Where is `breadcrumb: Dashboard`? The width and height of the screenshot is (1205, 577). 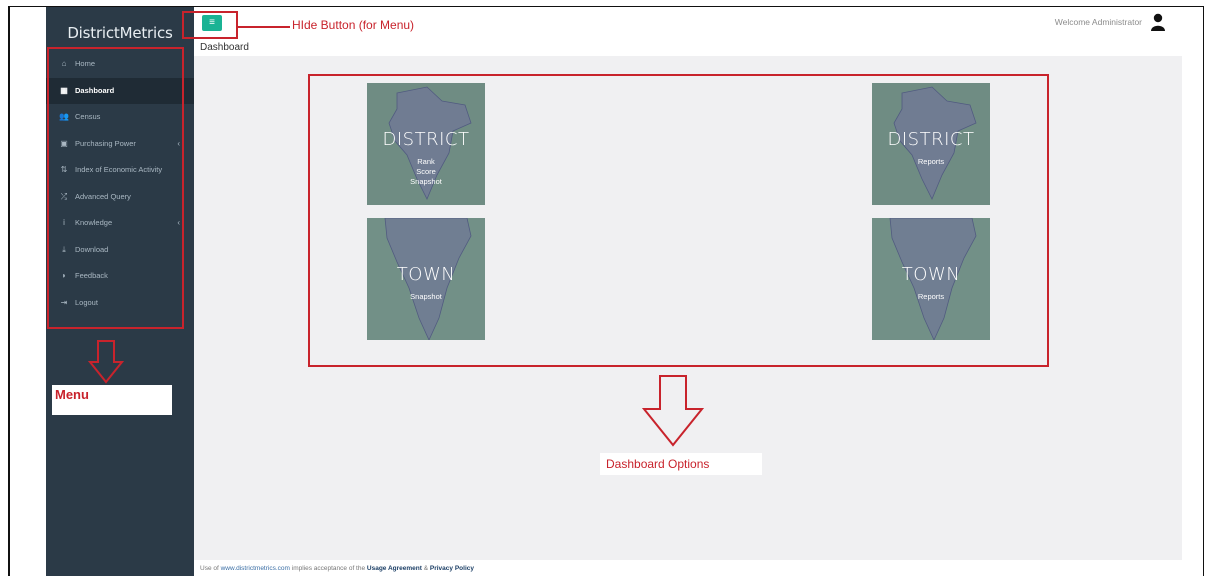
breadcrumb: Dashboard is located at coordinates (688, 48).